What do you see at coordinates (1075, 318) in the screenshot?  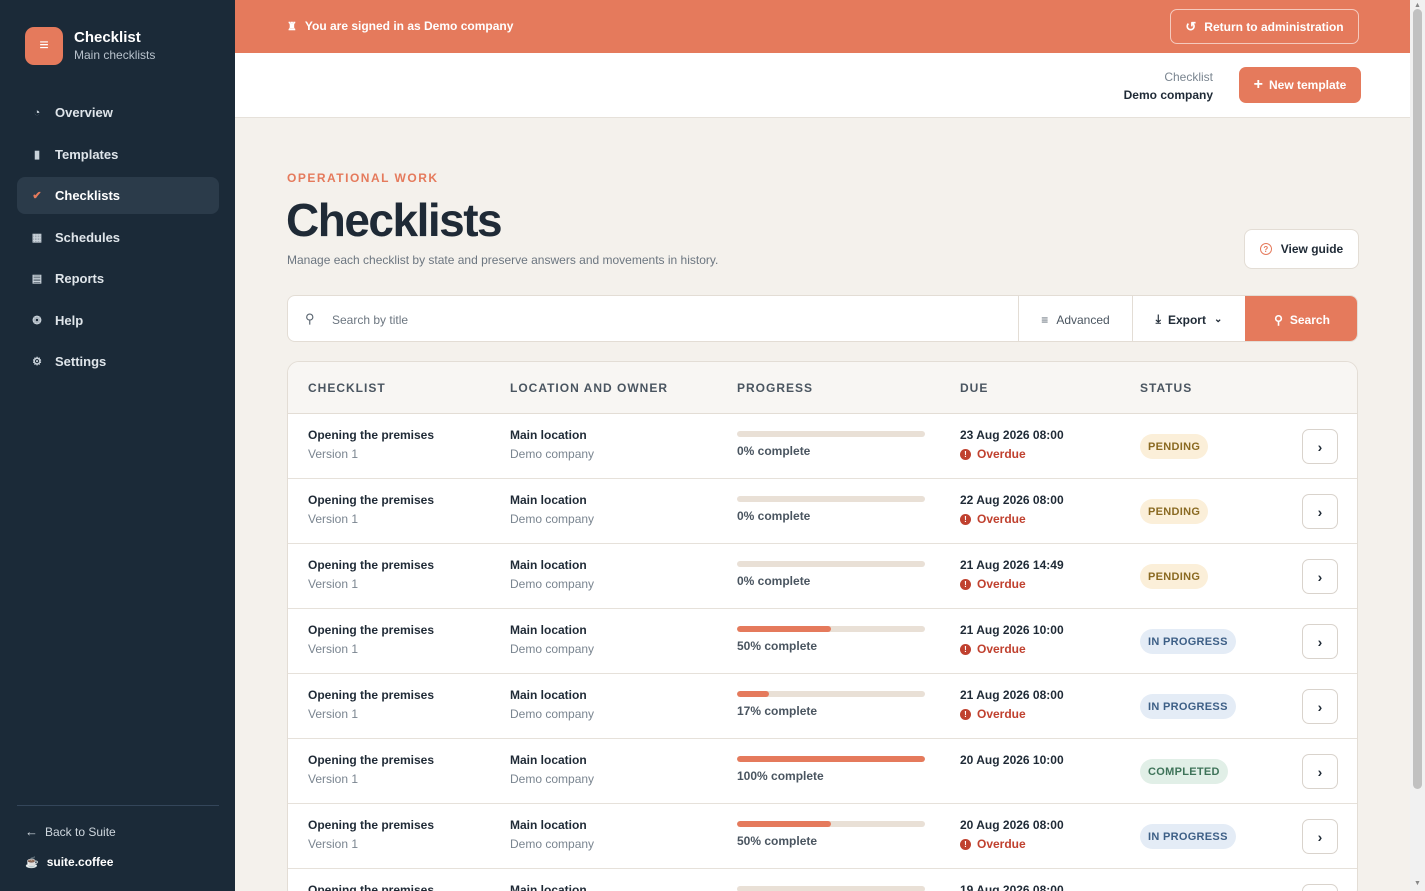 I see `advanced-filter-button: ≡ Advanced` at bounding box center [1075, 318].